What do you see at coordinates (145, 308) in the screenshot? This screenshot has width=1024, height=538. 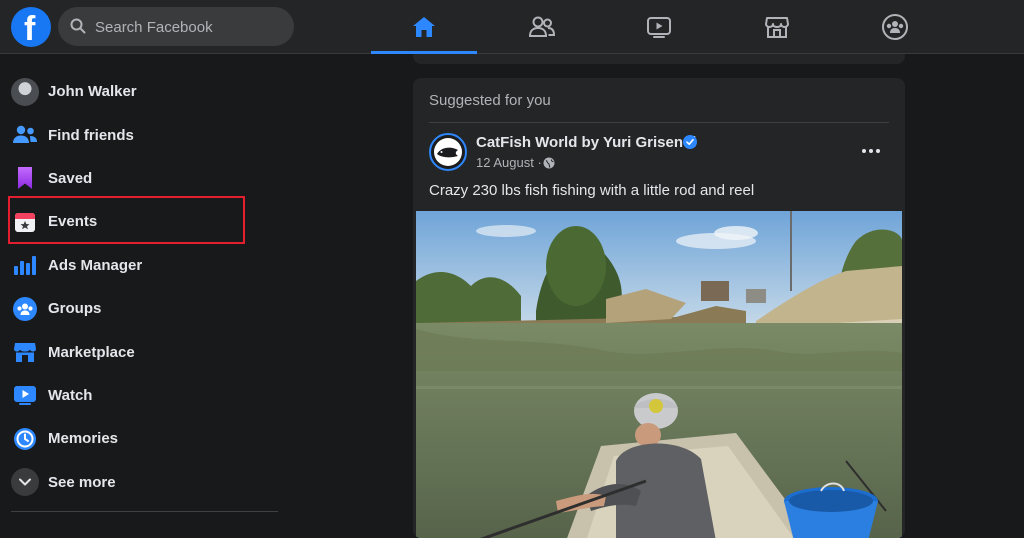 I see `sidebar-item-groups: Groups` at bounding box center [145, 308].